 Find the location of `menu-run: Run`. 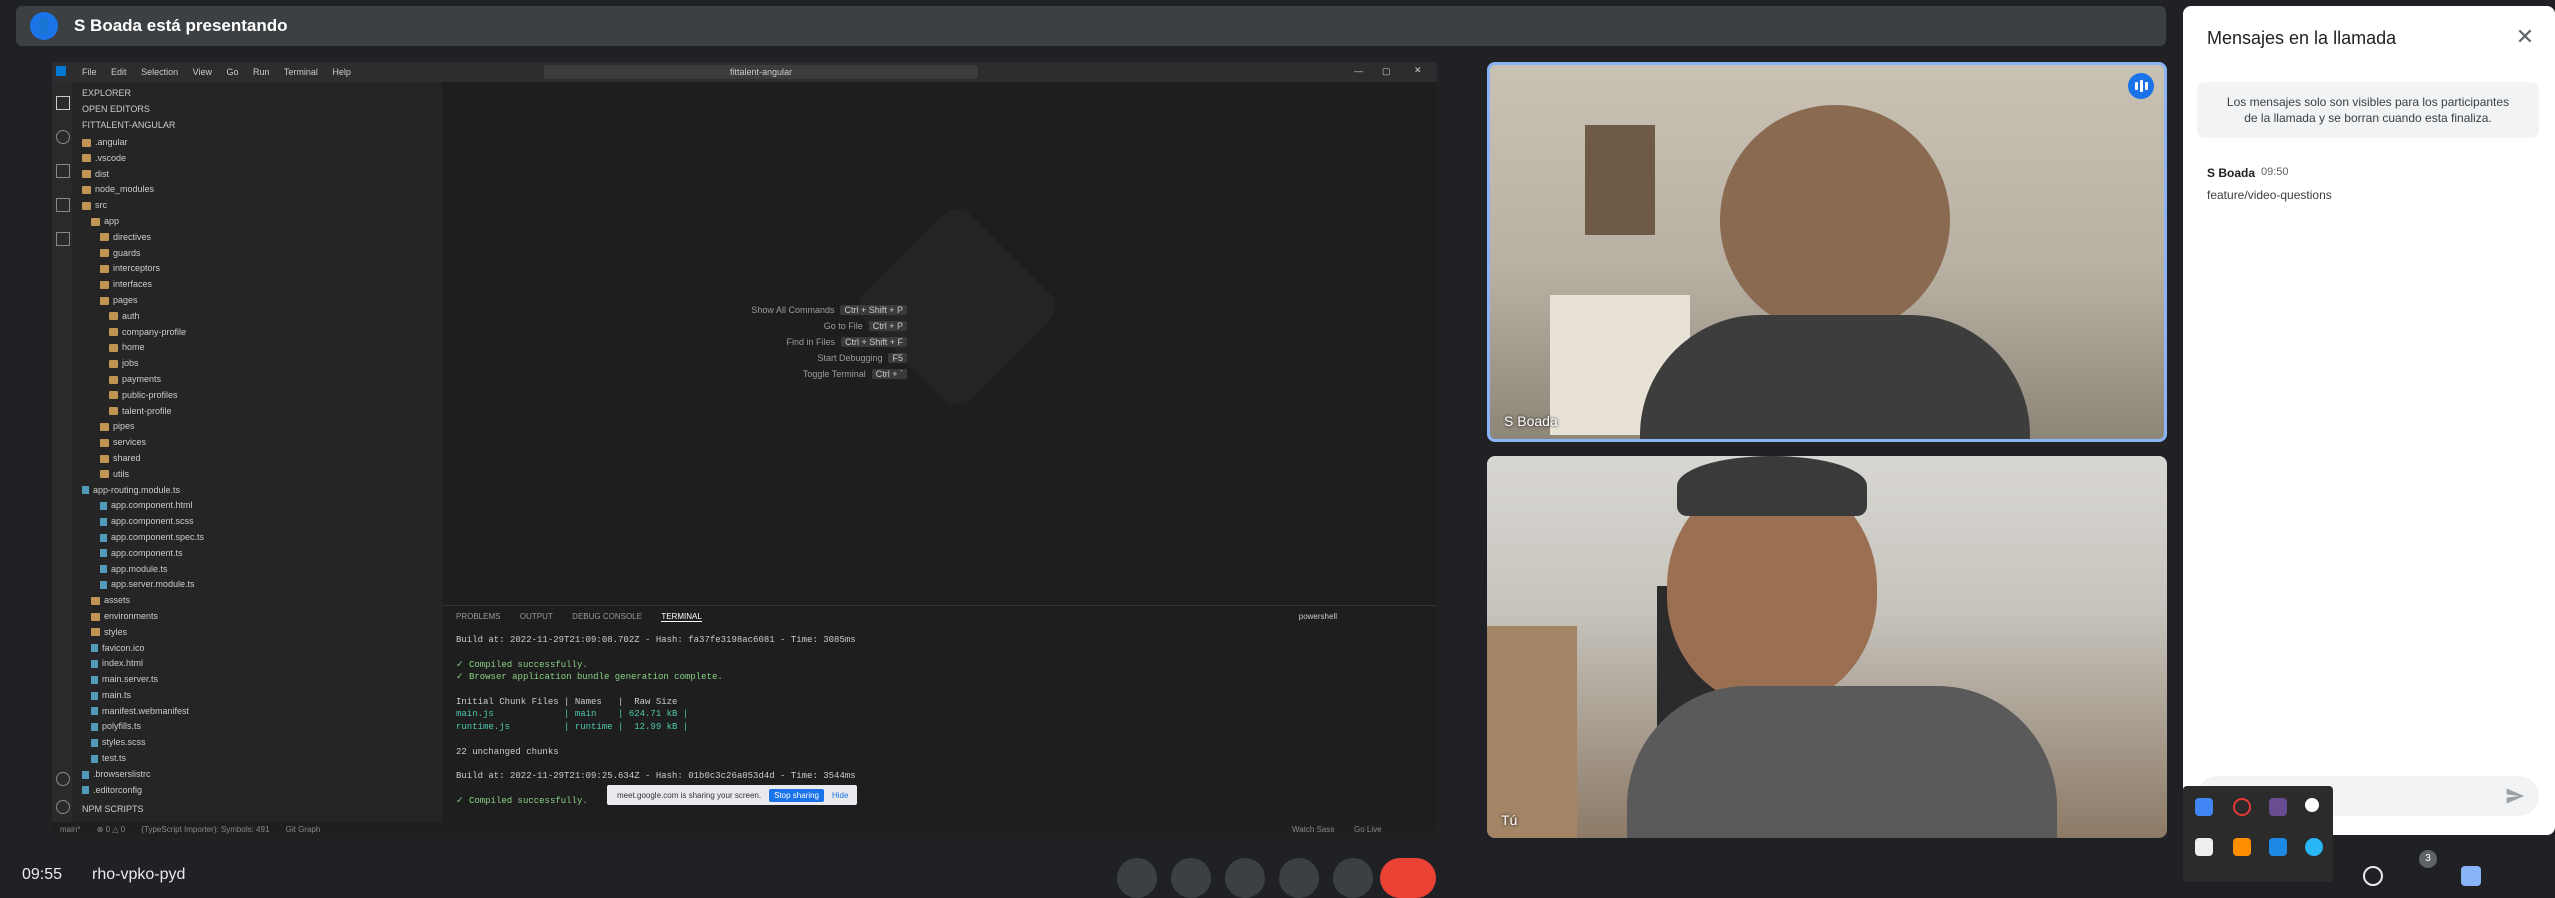

menu-run: Run is located at coordinates (261, 72).